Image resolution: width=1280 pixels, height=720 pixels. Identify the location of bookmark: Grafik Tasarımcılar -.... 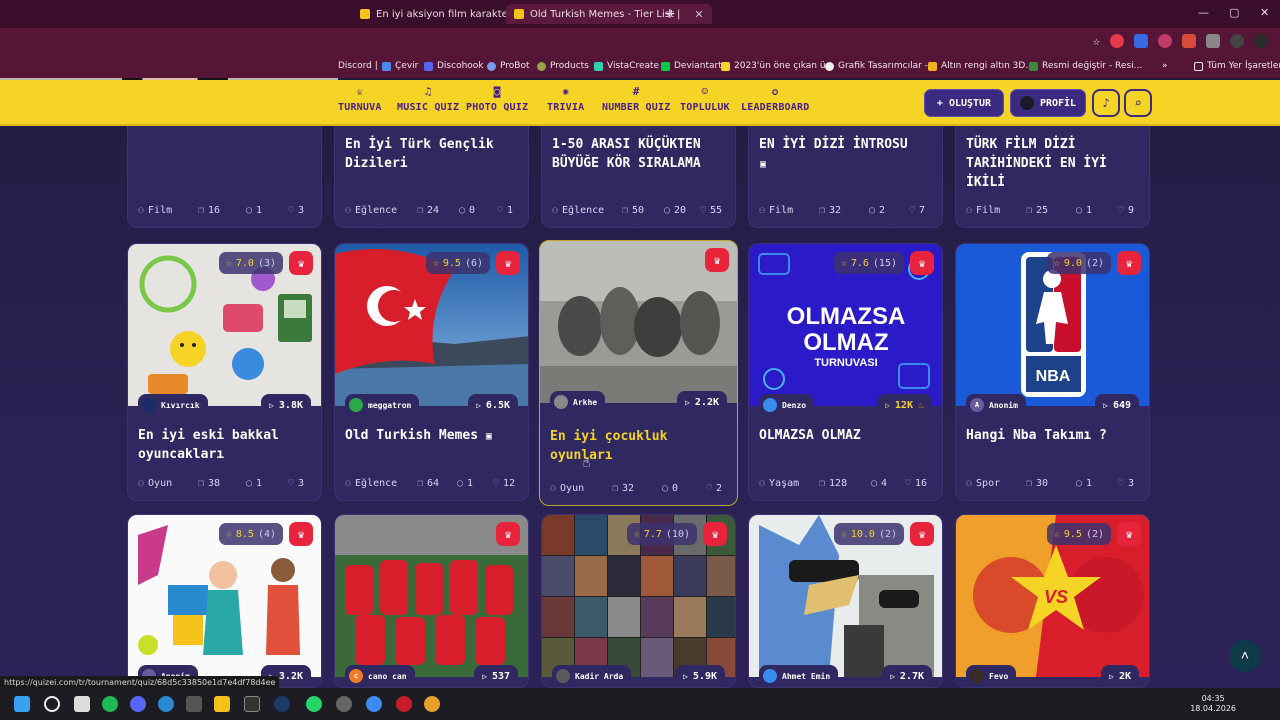
(880, 66).